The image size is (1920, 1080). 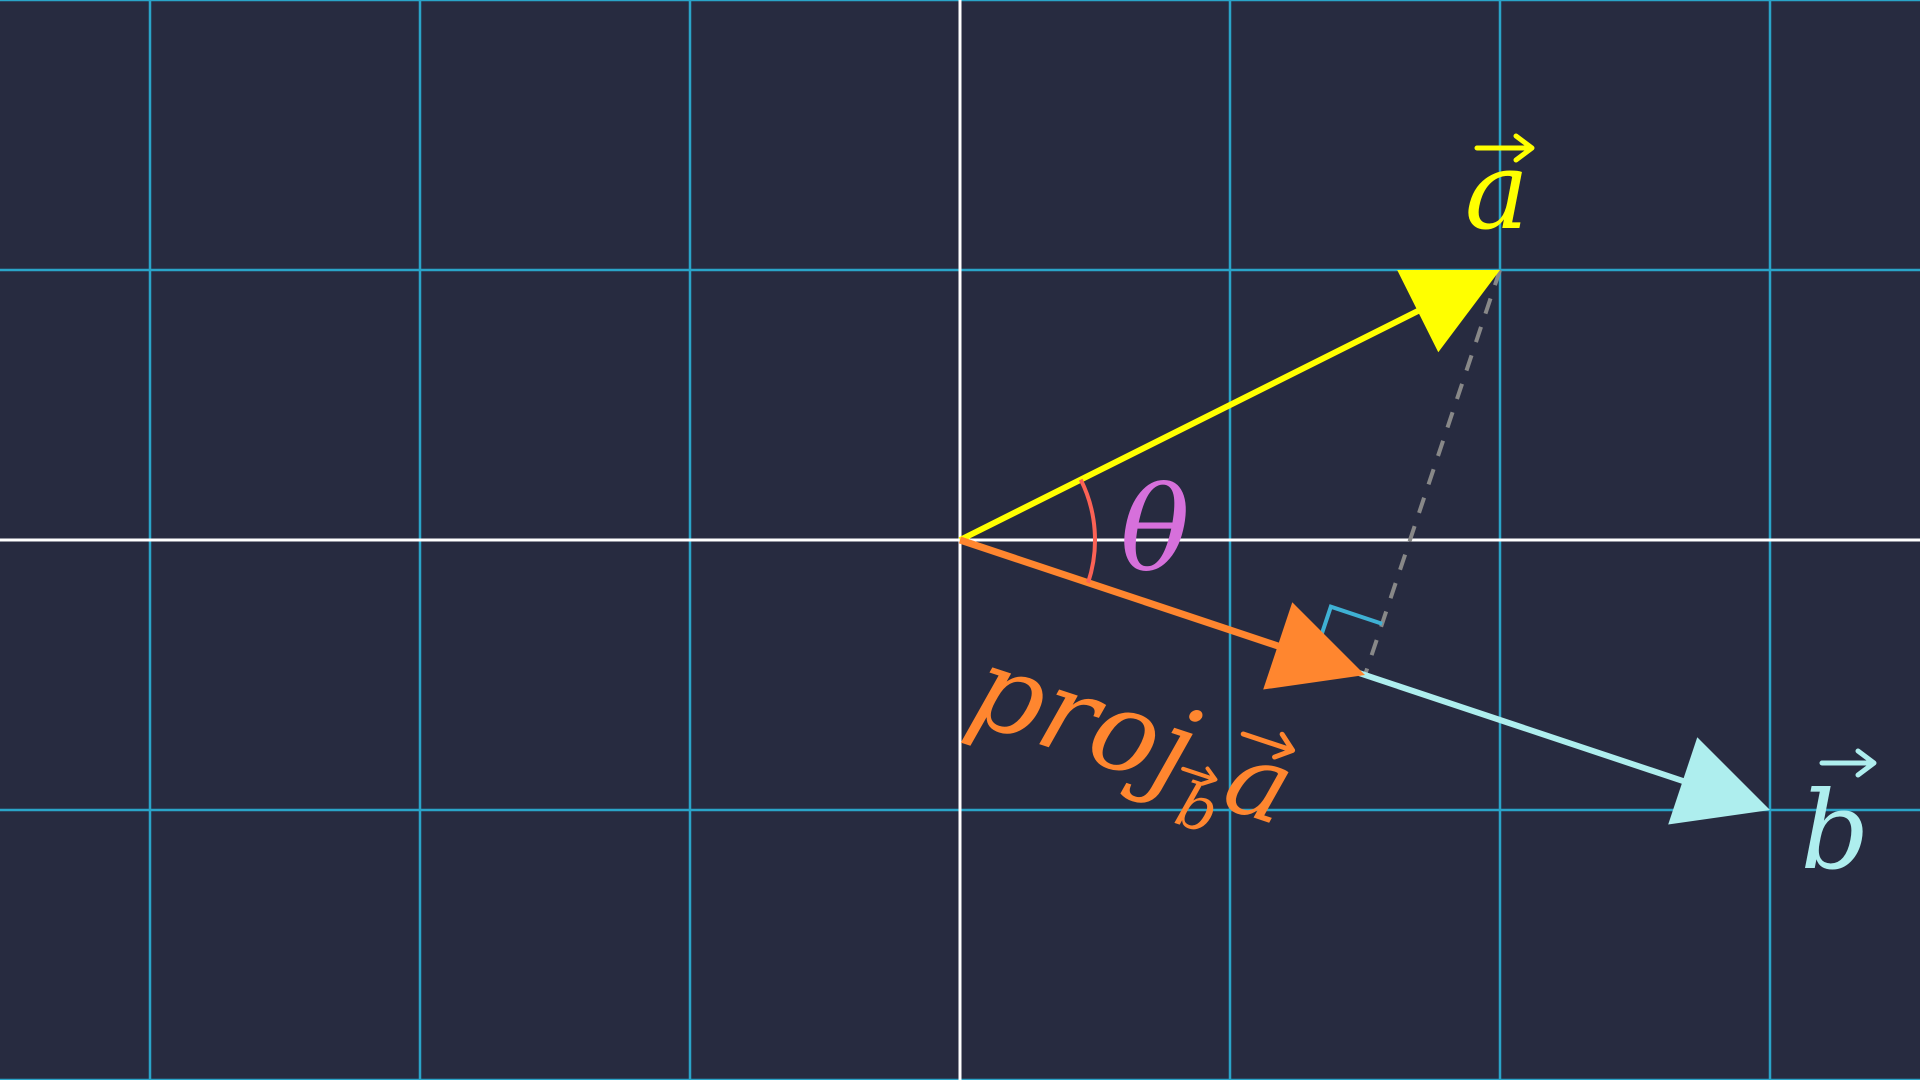 What do you see at coordinates (1500, 191) in the screenshot?
I see `vector-a-label: a` at bounding box center [1500, 191].